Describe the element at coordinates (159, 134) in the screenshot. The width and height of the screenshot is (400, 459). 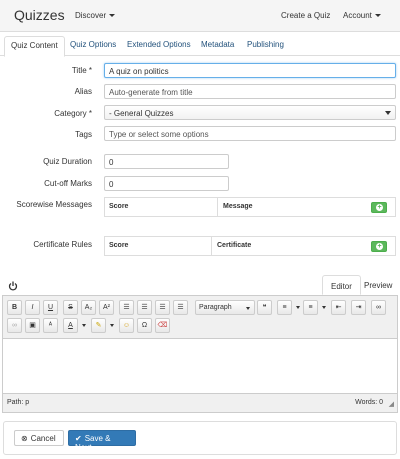
I see `tags-placeholder: Type or select some options` at that location.